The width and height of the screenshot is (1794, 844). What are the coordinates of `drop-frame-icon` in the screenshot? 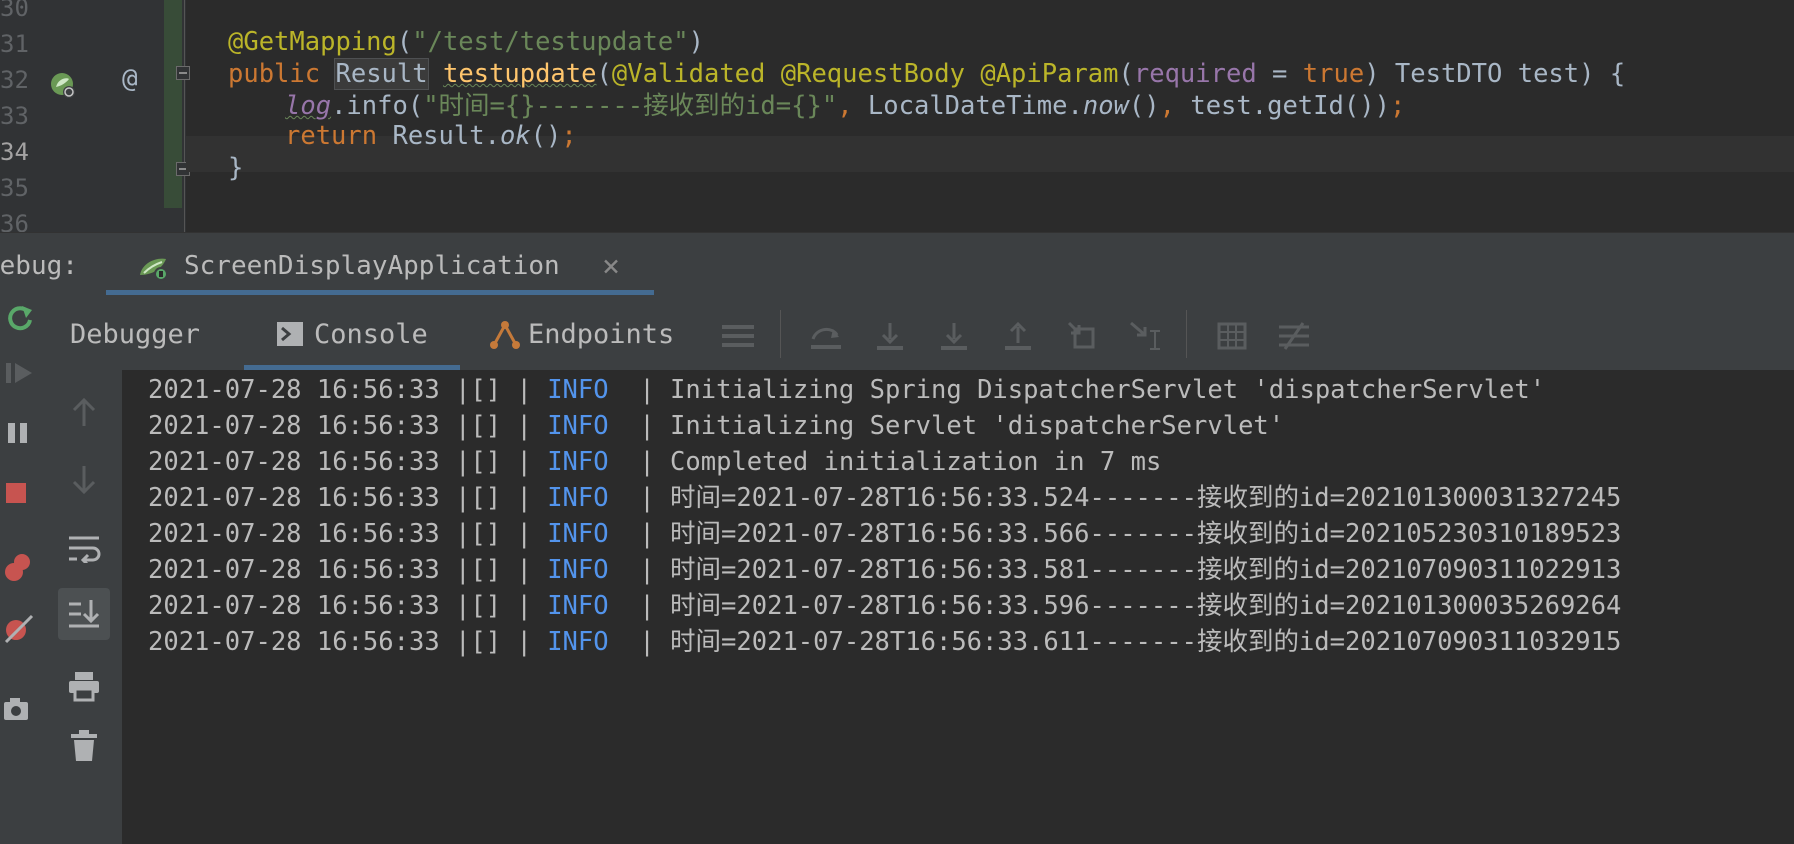 It's located at (1082, 336).